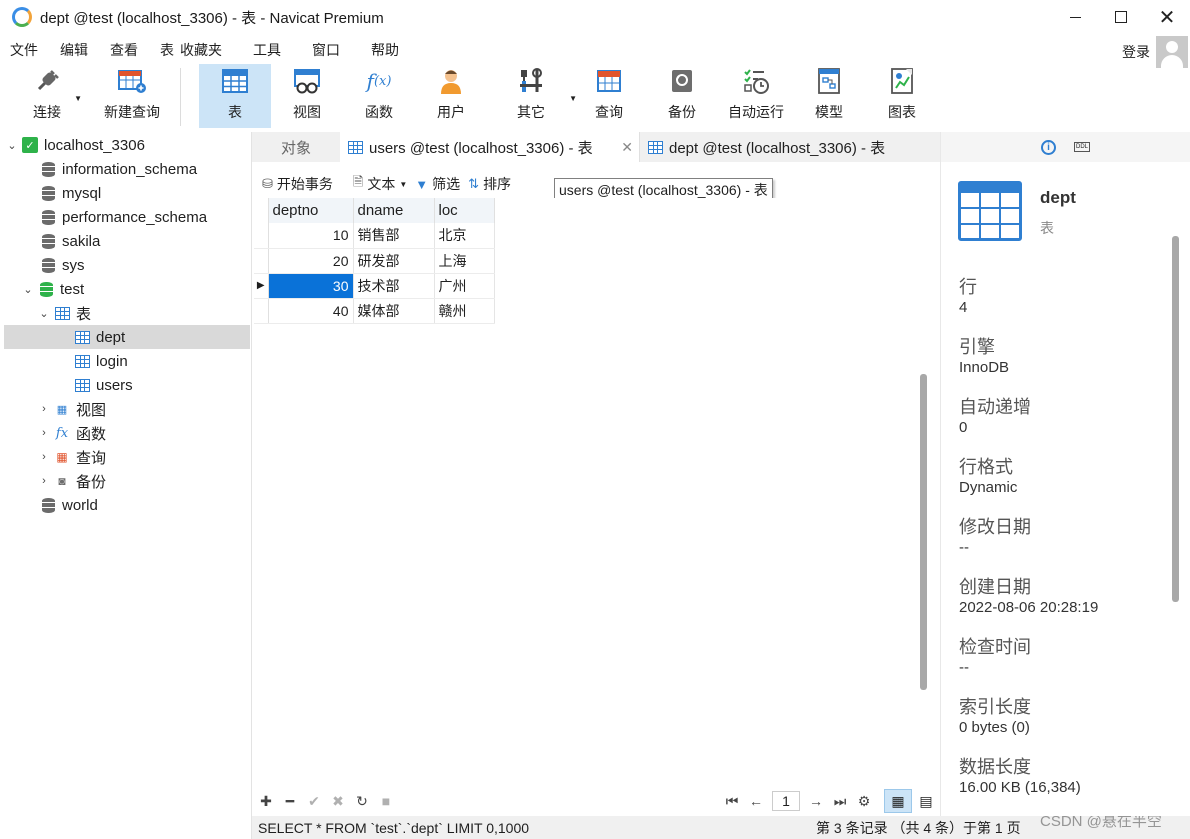  What do you see at coordinates (271, 50) in the screenshot?
I see `menu-tools: 工具` at bounding box center [271, 50].